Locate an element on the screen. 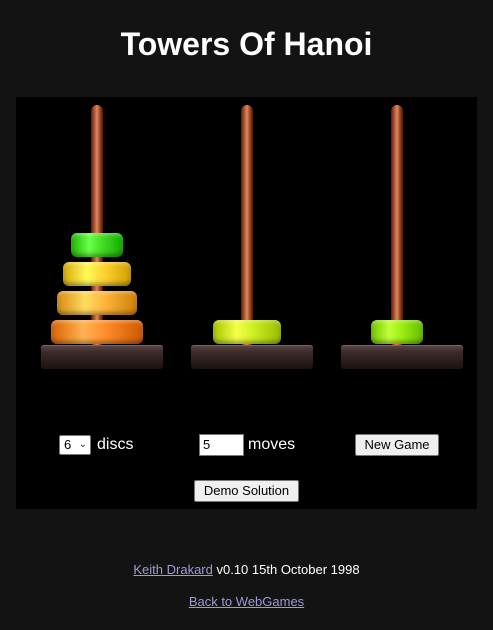 This screenshot has width=493, height=630. discs-select-value: 6 is located at coordinates (68, 444).